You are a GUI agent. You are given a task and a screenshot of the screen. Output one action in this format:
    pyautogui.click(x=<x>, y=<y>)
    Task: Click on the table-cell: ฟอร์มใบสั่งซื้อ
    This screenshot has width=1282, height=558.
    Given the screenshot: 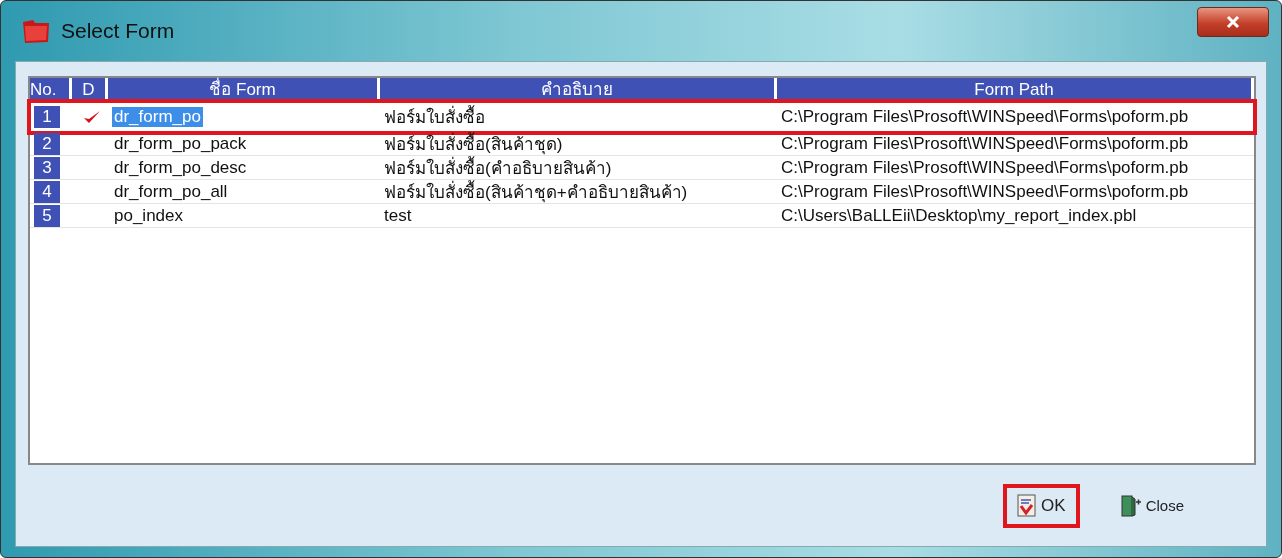 What is the action you would take?
    pyautogui.click(x=434, y=116)
    